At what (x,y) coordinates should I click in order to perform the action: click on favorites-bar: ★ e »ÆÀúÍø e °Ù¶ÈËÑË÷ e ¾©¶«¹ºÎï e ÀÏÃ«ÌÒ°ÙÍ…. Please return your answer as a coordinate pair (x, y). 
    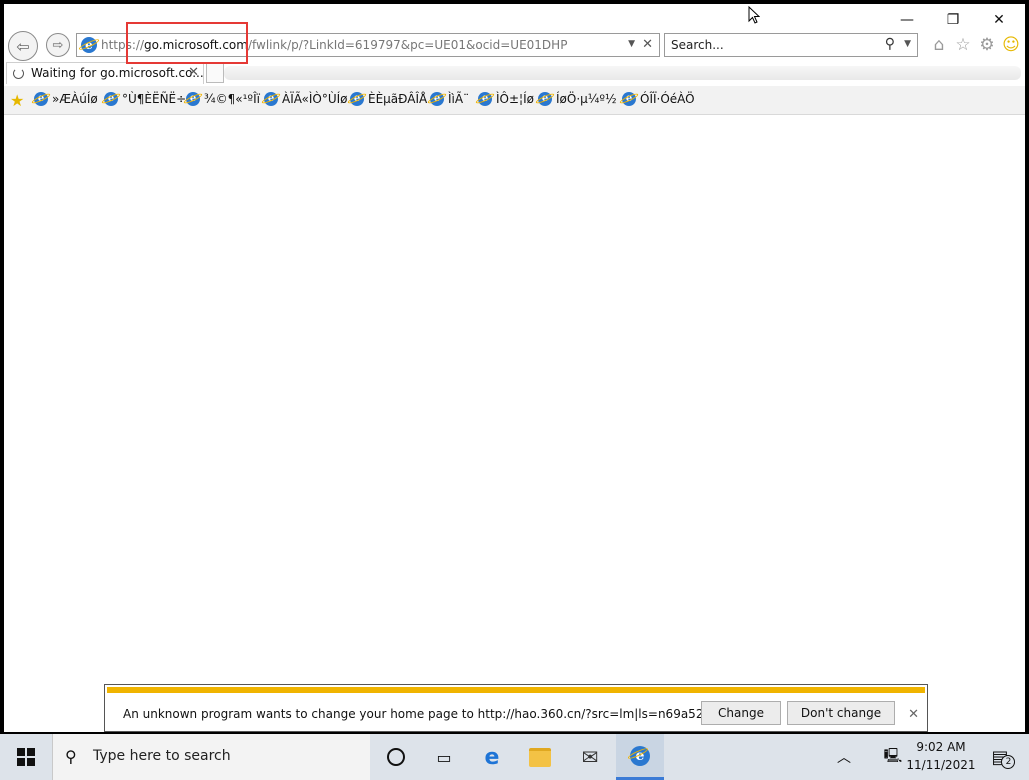
    Looking at the image, I should click on (514, 100).